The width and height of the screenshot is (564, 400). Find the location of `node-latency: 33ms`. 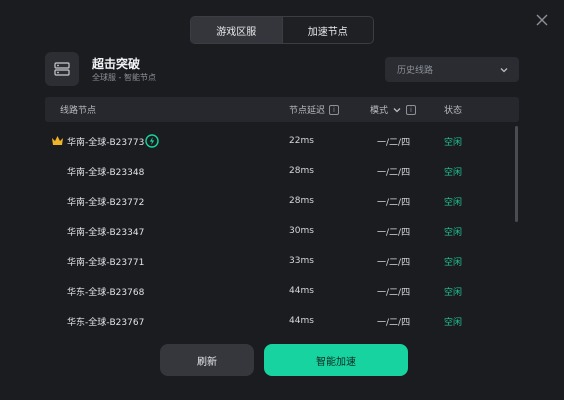

node-latency: 33ms is located at coordinates (301, 261).